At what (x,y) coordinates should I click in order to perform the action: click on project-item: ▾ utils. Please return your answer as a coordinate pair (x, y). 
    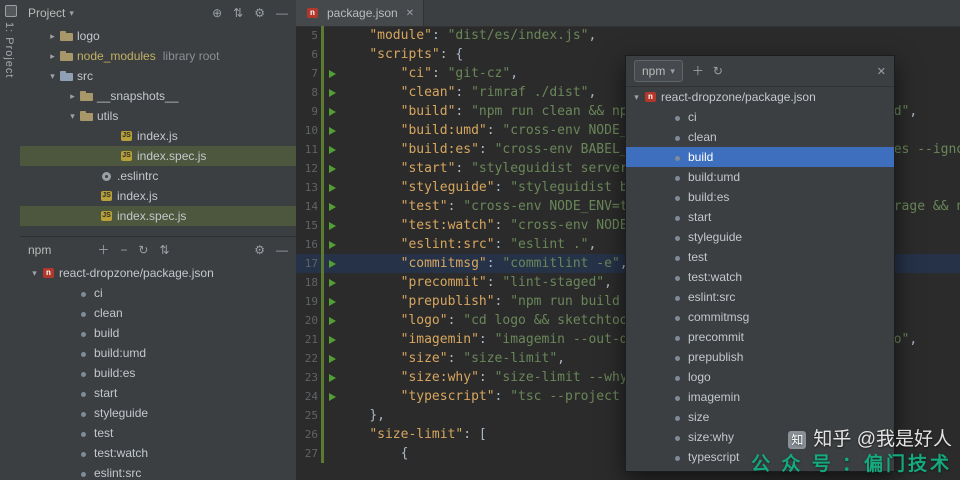
    Looking at the image, I should click on (158, 116).